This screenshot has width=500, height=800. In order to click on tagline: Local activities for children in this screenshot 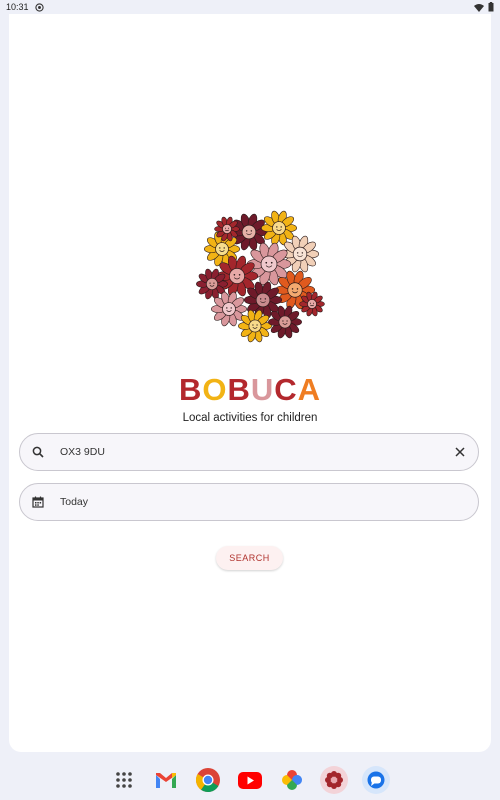, I will do `click(250, 418)`.